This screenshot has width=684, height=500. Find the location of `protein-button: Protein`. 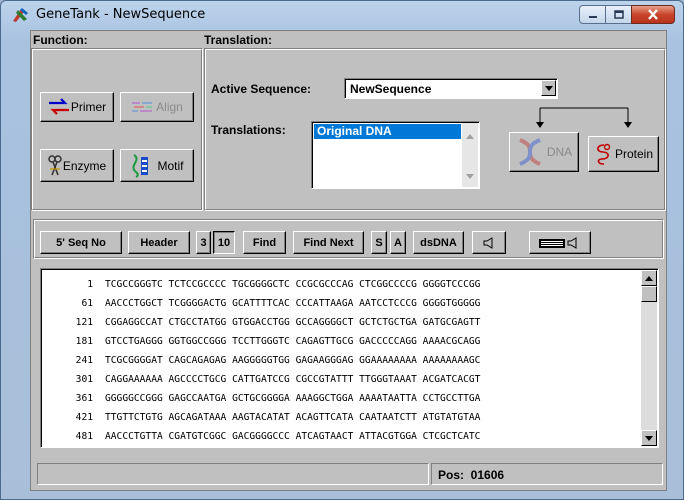

protein-button: Protein is located at coordinates (623, 154).